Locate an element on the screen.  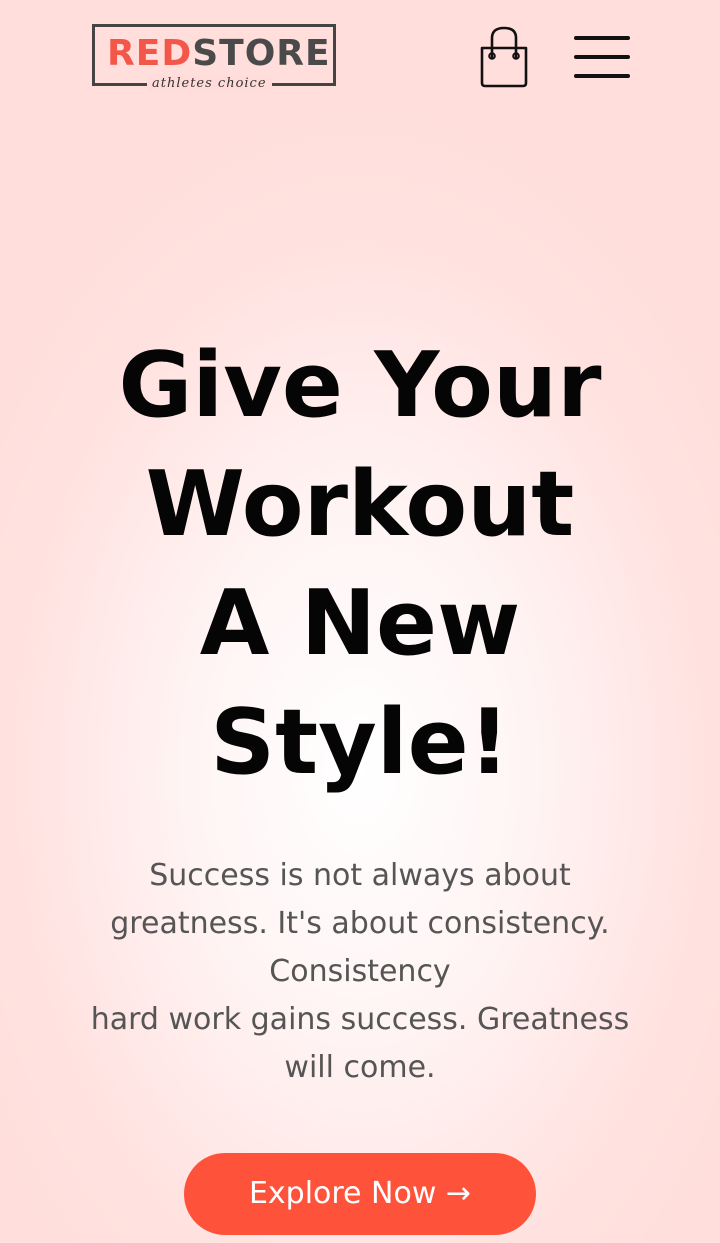
hero-description-line: will come. is located at coordinates (360, 1067).